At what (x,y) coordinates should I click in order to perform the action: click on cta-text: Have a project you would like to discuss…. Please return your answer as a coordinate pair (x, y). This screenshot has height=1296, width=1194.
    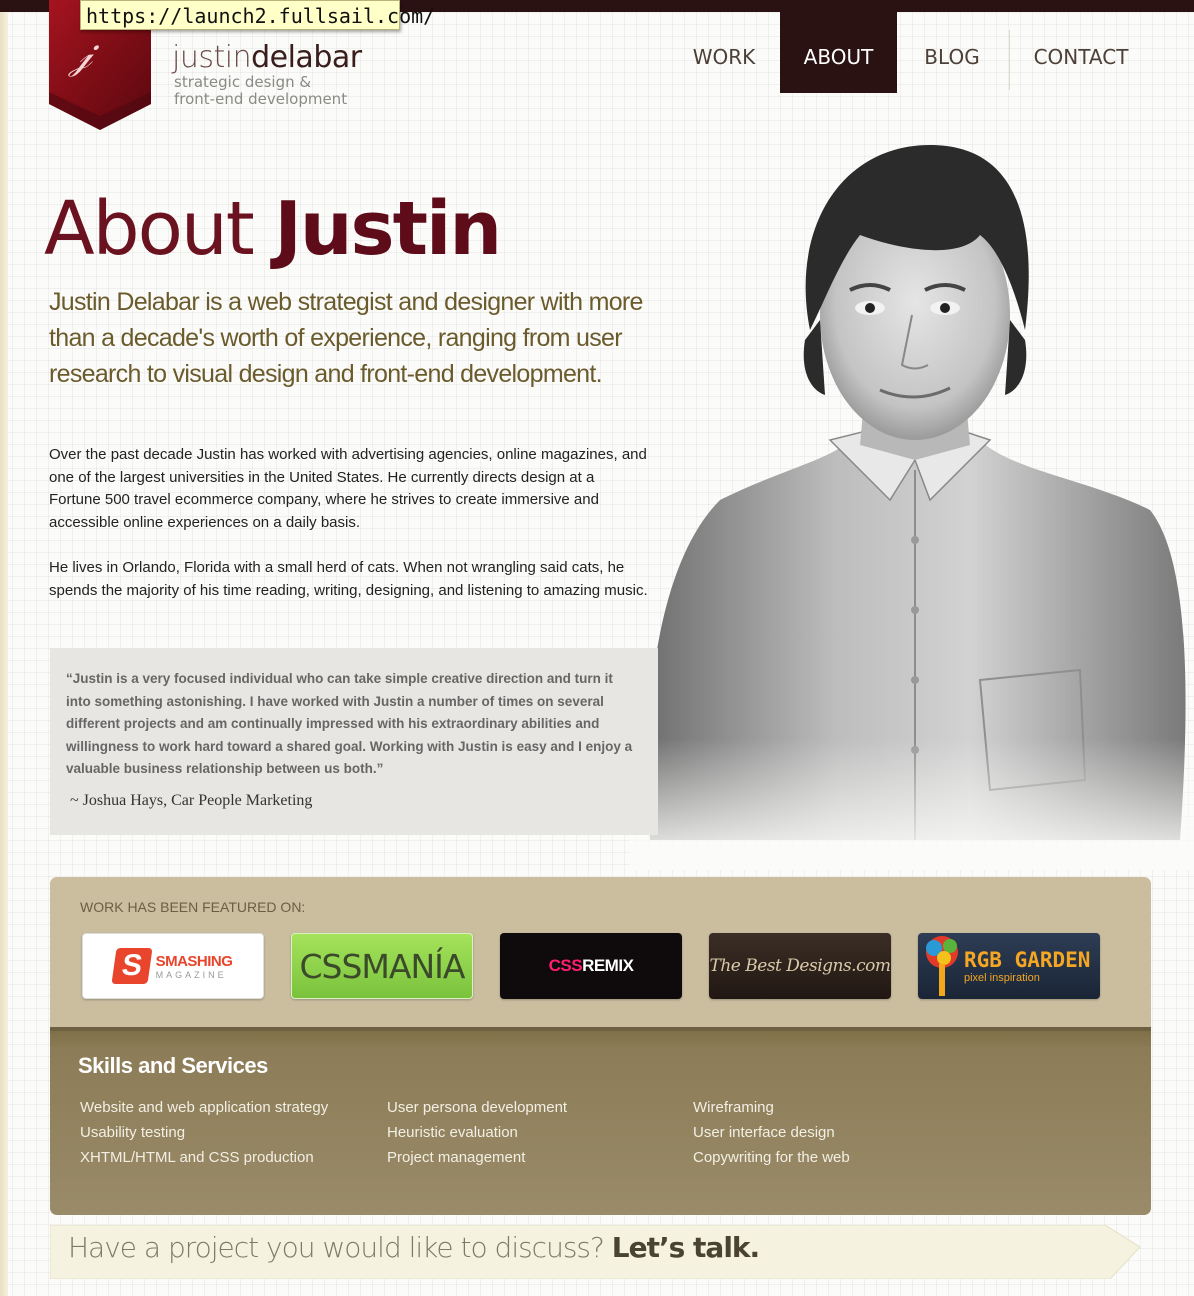
    Looking at the image, I should click on (414, 1247).